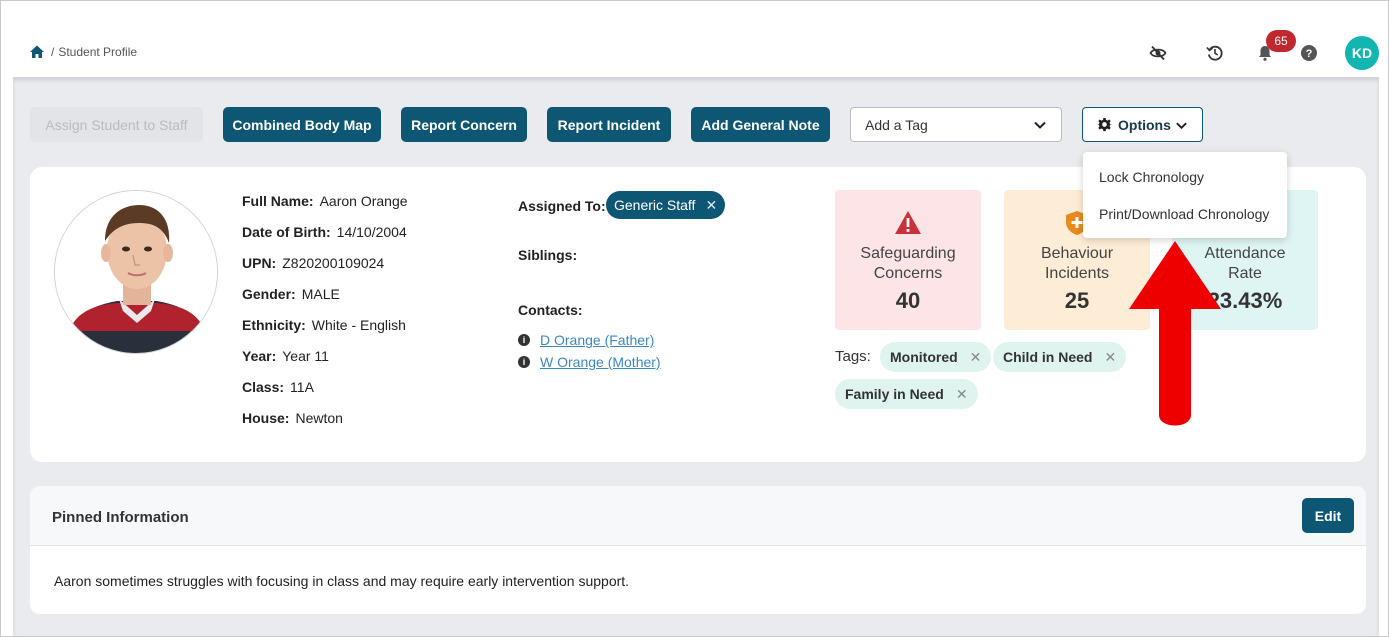 The image size is (1389, 637). I want to click on breadcrumb-current: Student Profile, so click(98, 52).